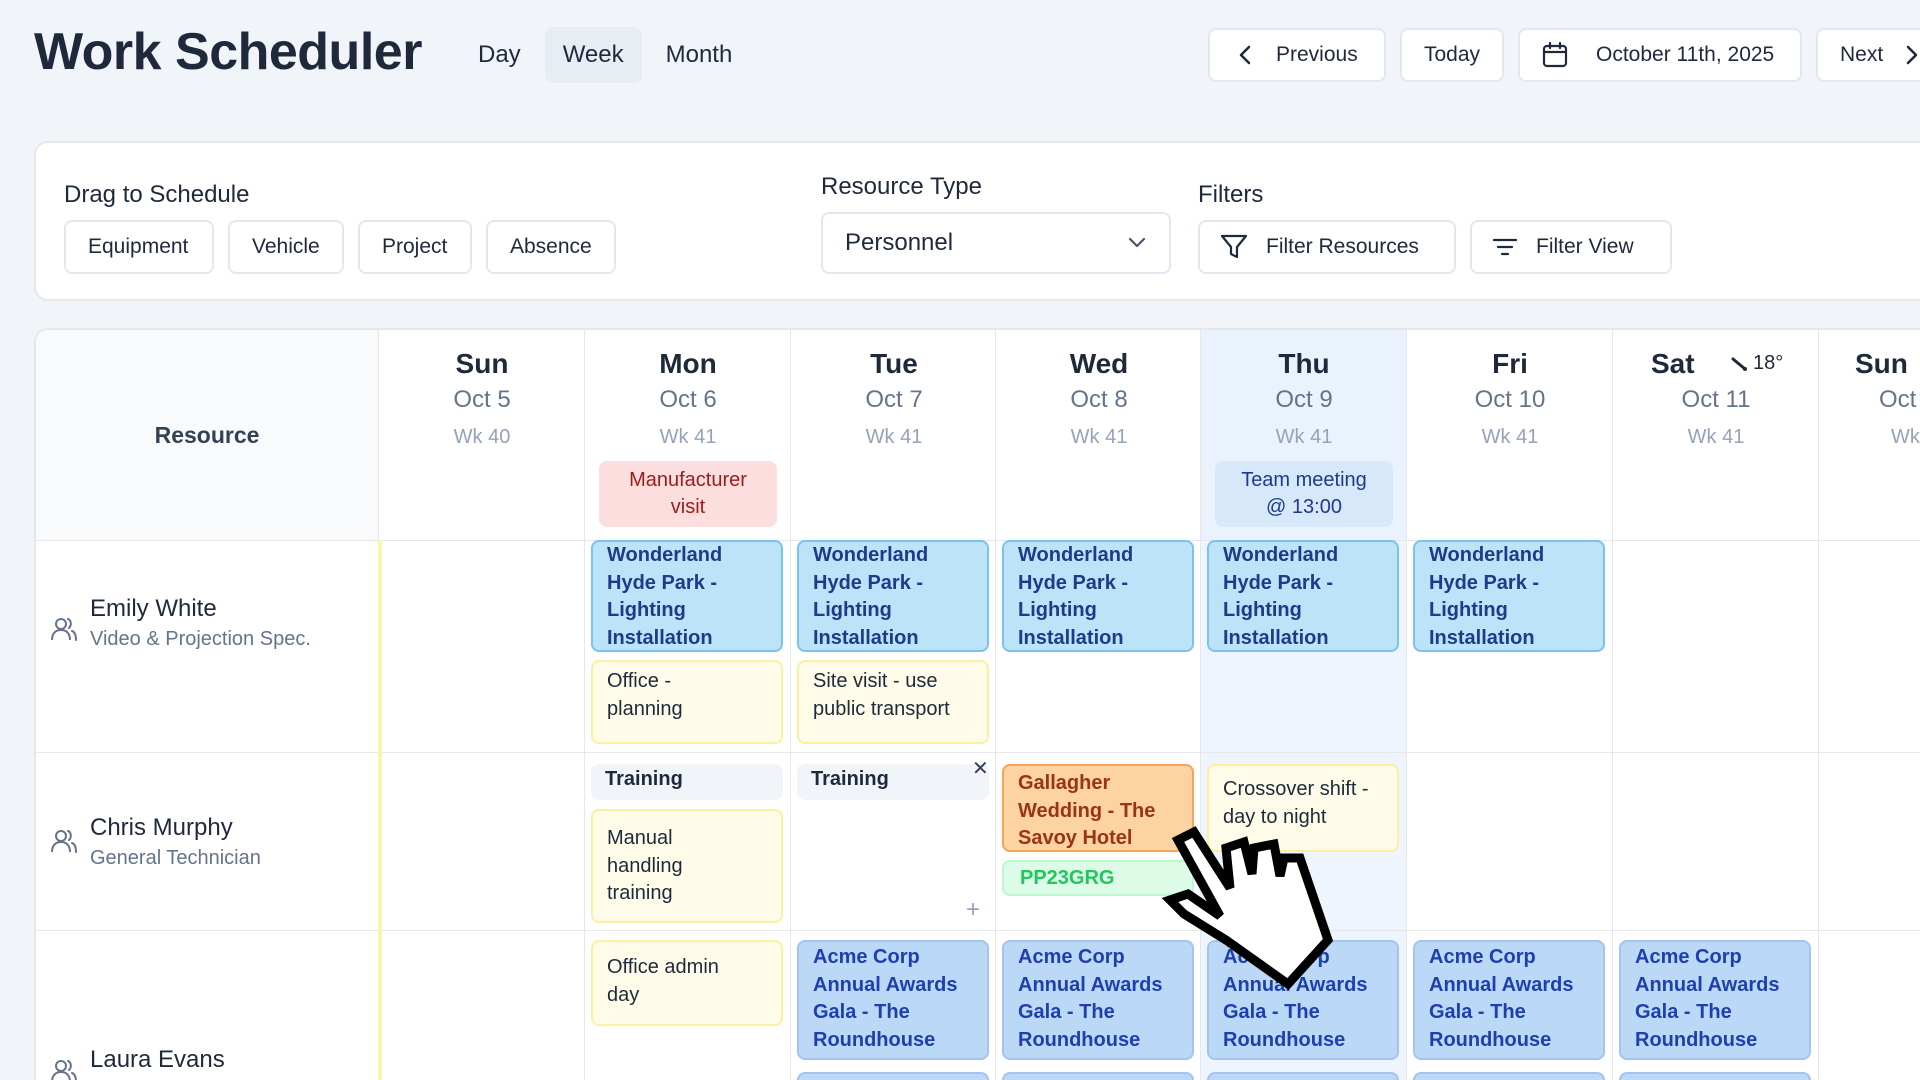 This screenshot has width=1920, height=1080. I want to click on chevron-left-icon, so click(1245, 55).